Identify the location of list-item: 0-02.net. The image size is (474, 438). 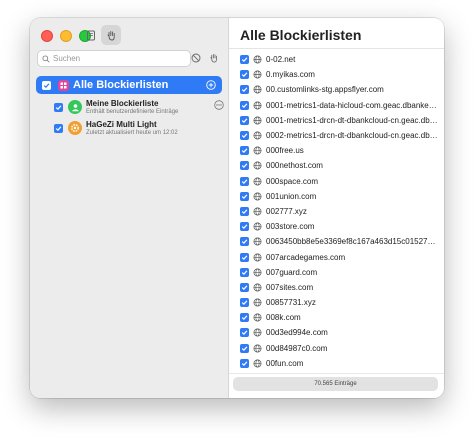
(336, 59).